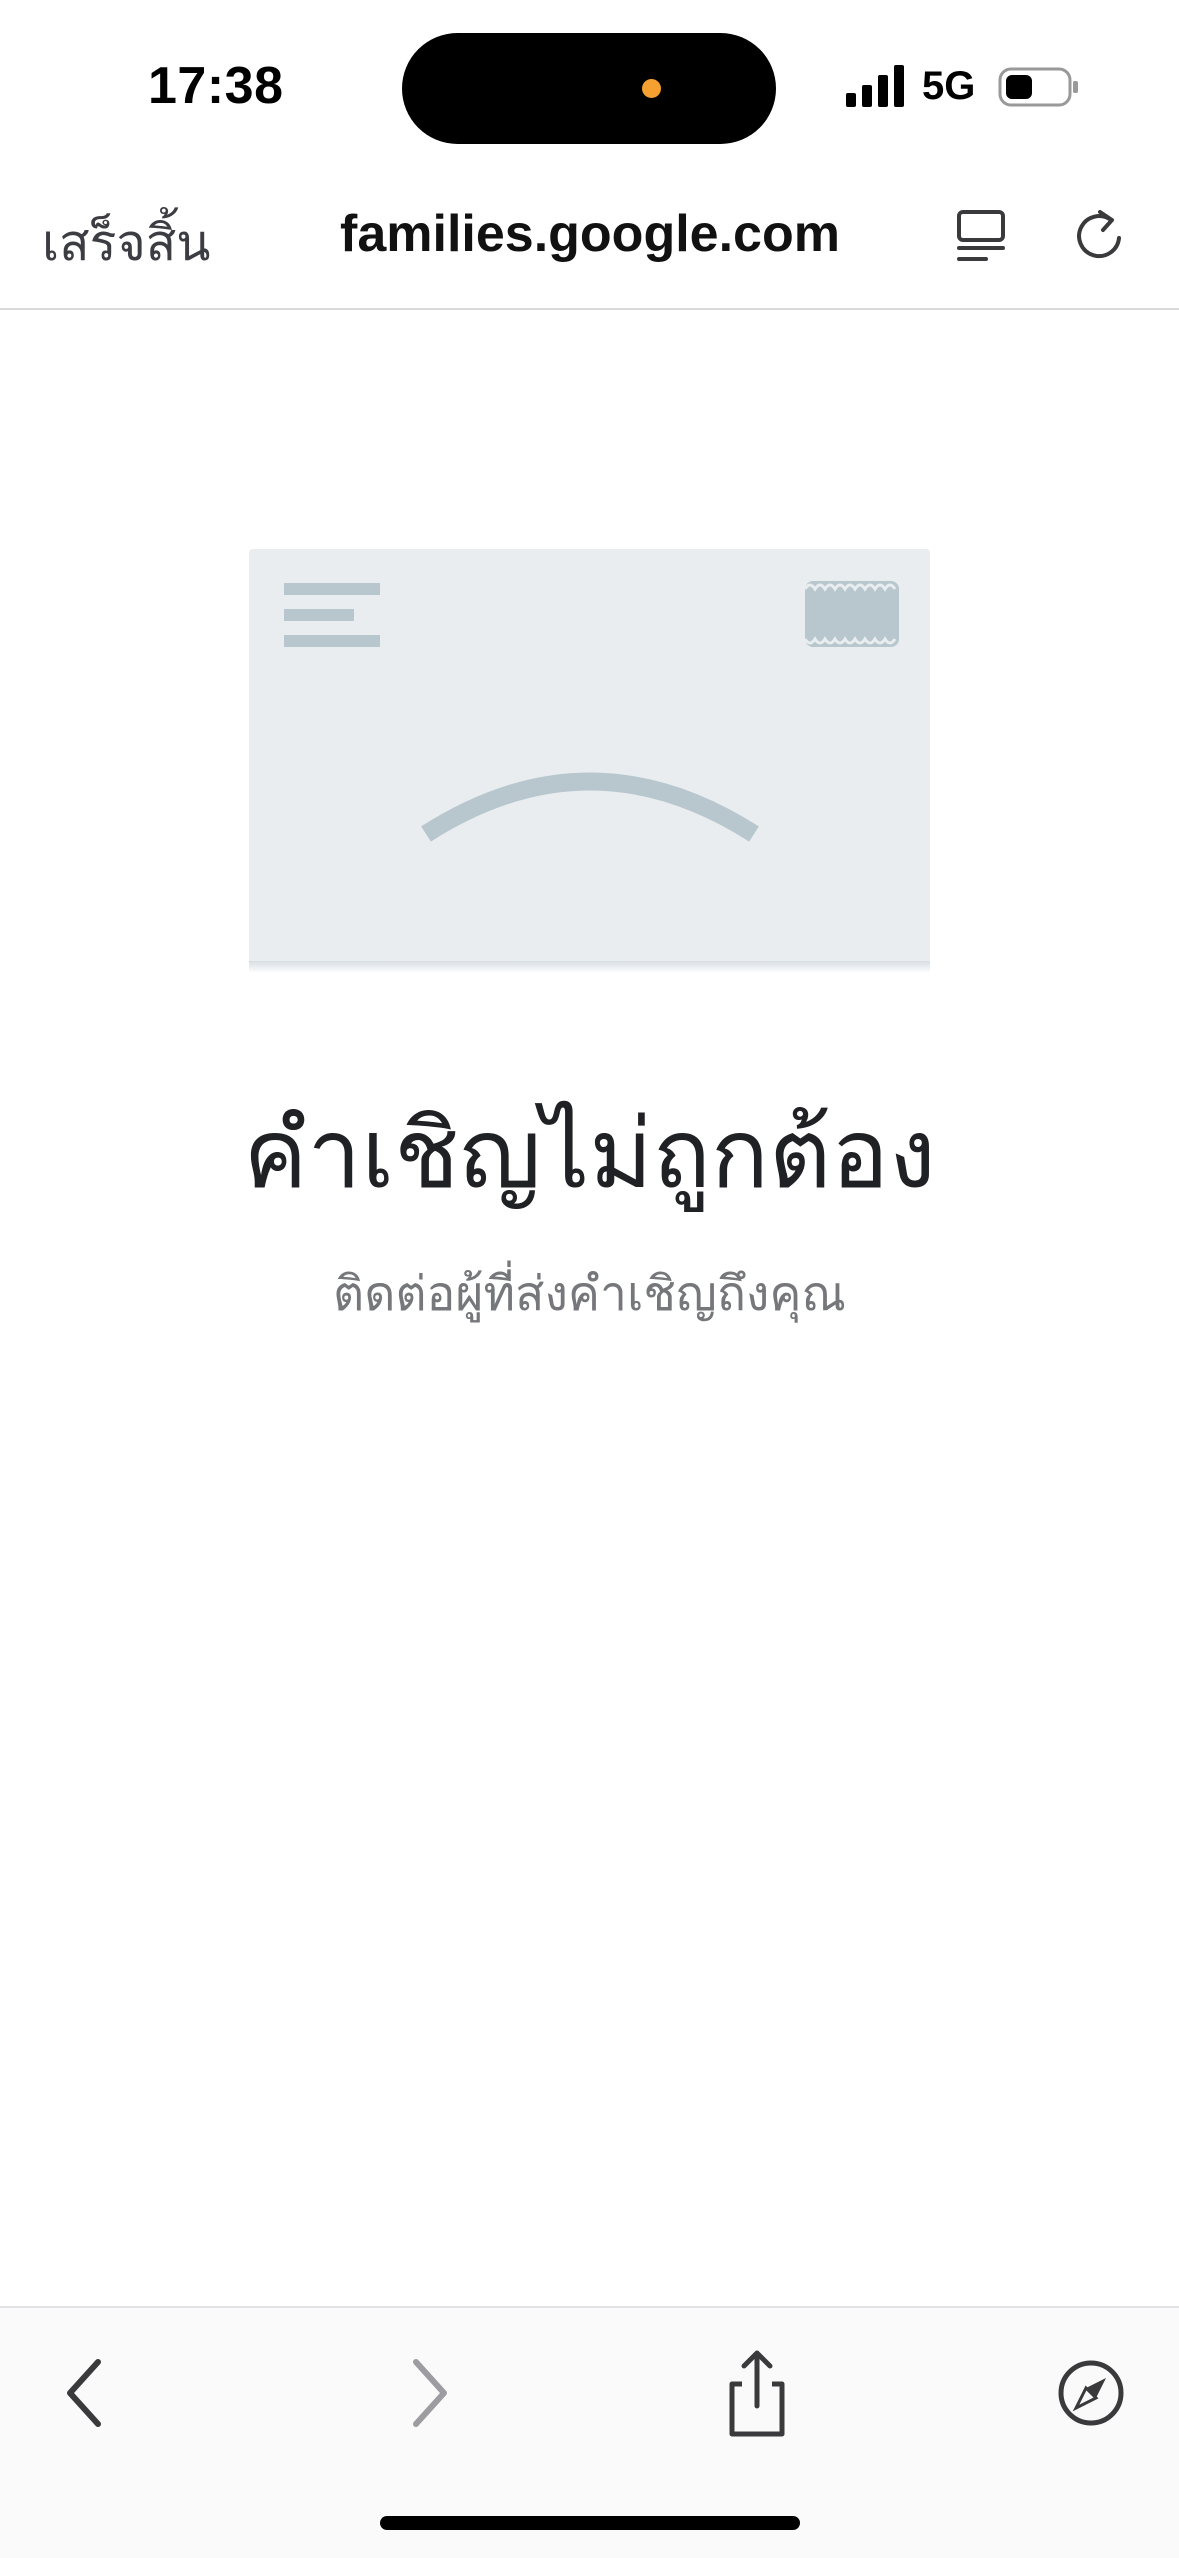 The height and width of the screenshot is (2558, 1179). What do you see at coordinates (589, 88) in the screenshot?
I see `dynamic-island` at bounding box center [589, 88].